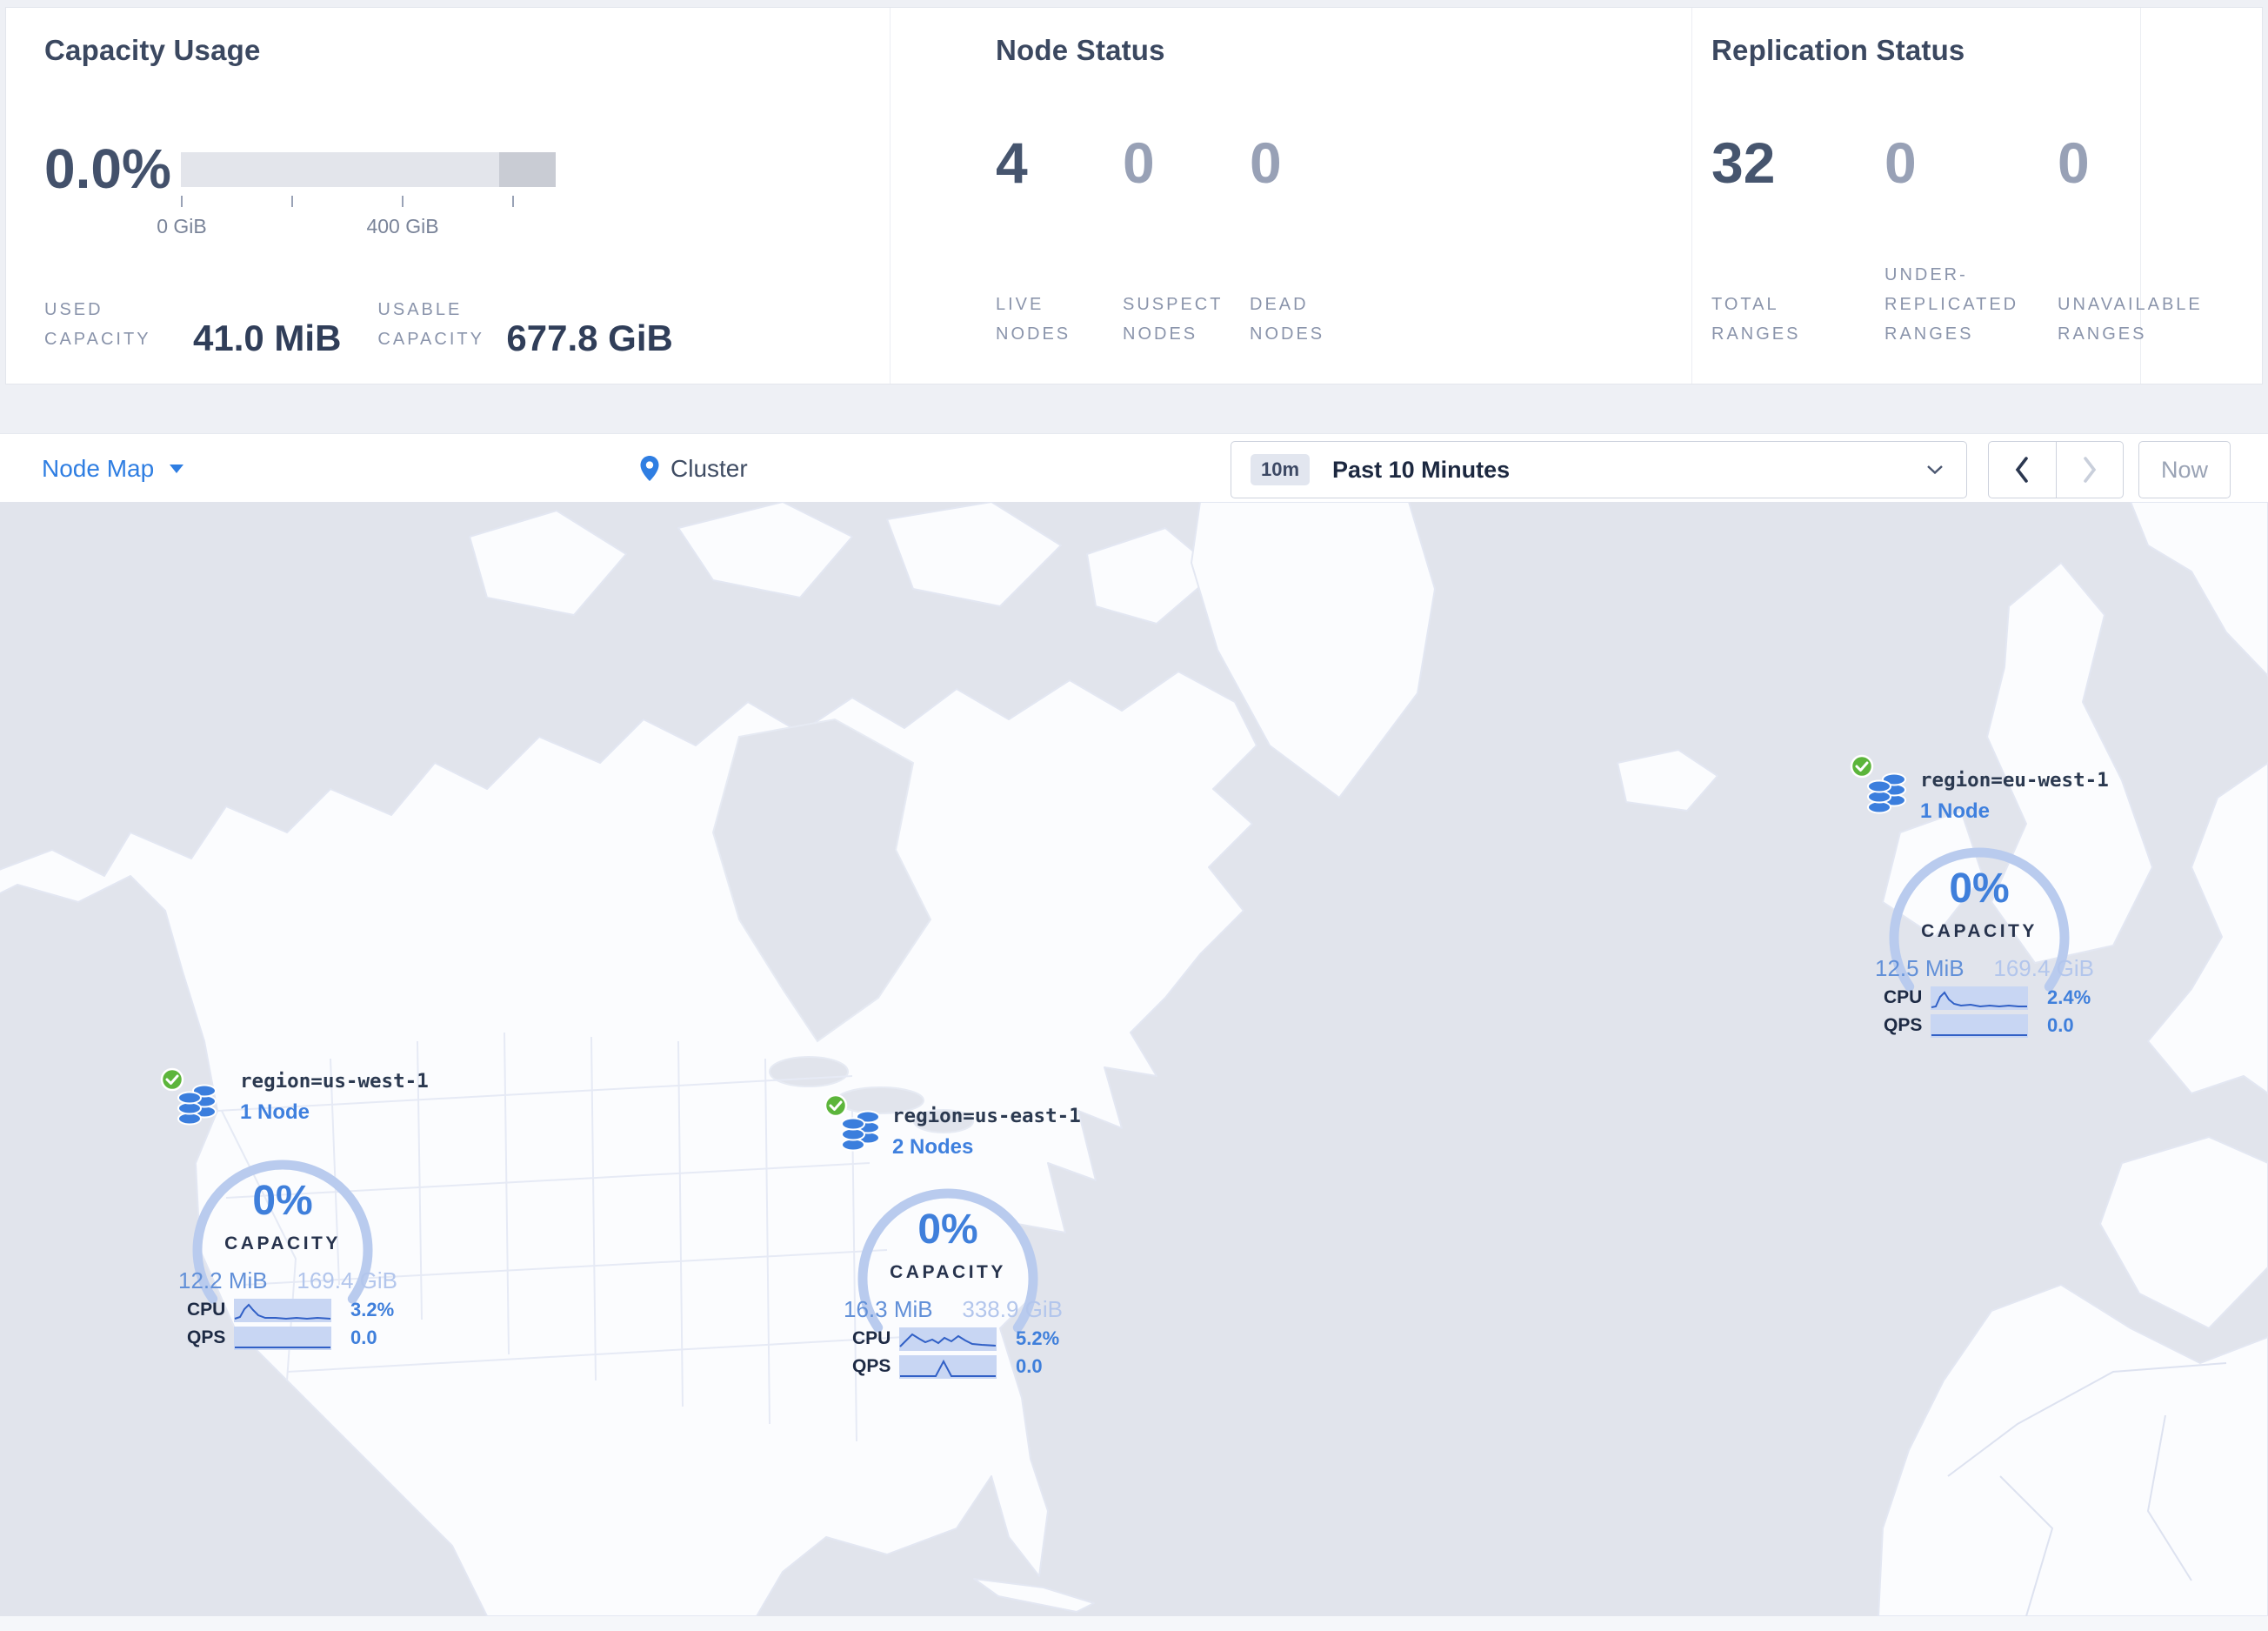 The height and width of the screenshot is (1631, 2268). Describe the element at coordinates (1900, 162) in the screenshot. I see `under-replicated-ranges-value: 0` at that location.